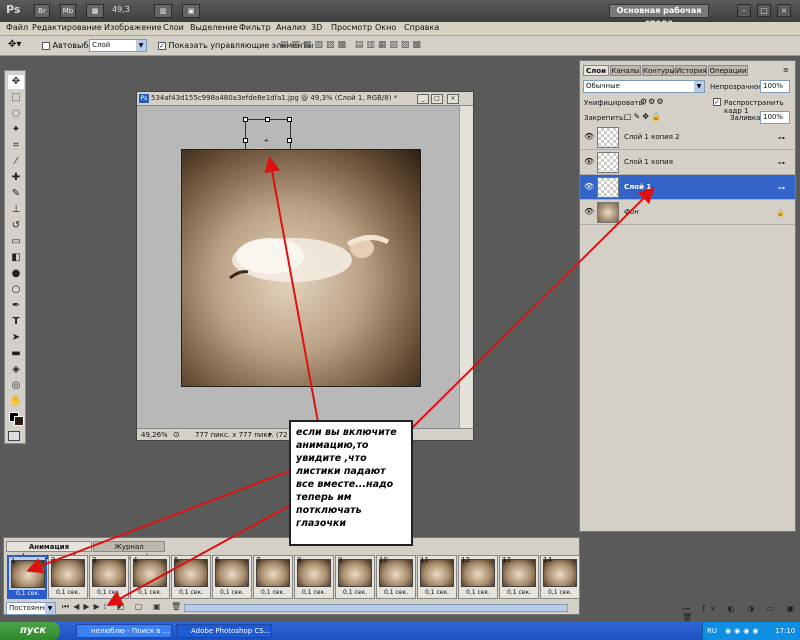 The width and height of the screenshot is (800, 640). I want to click on arrow-to-play, so click(203, 552).